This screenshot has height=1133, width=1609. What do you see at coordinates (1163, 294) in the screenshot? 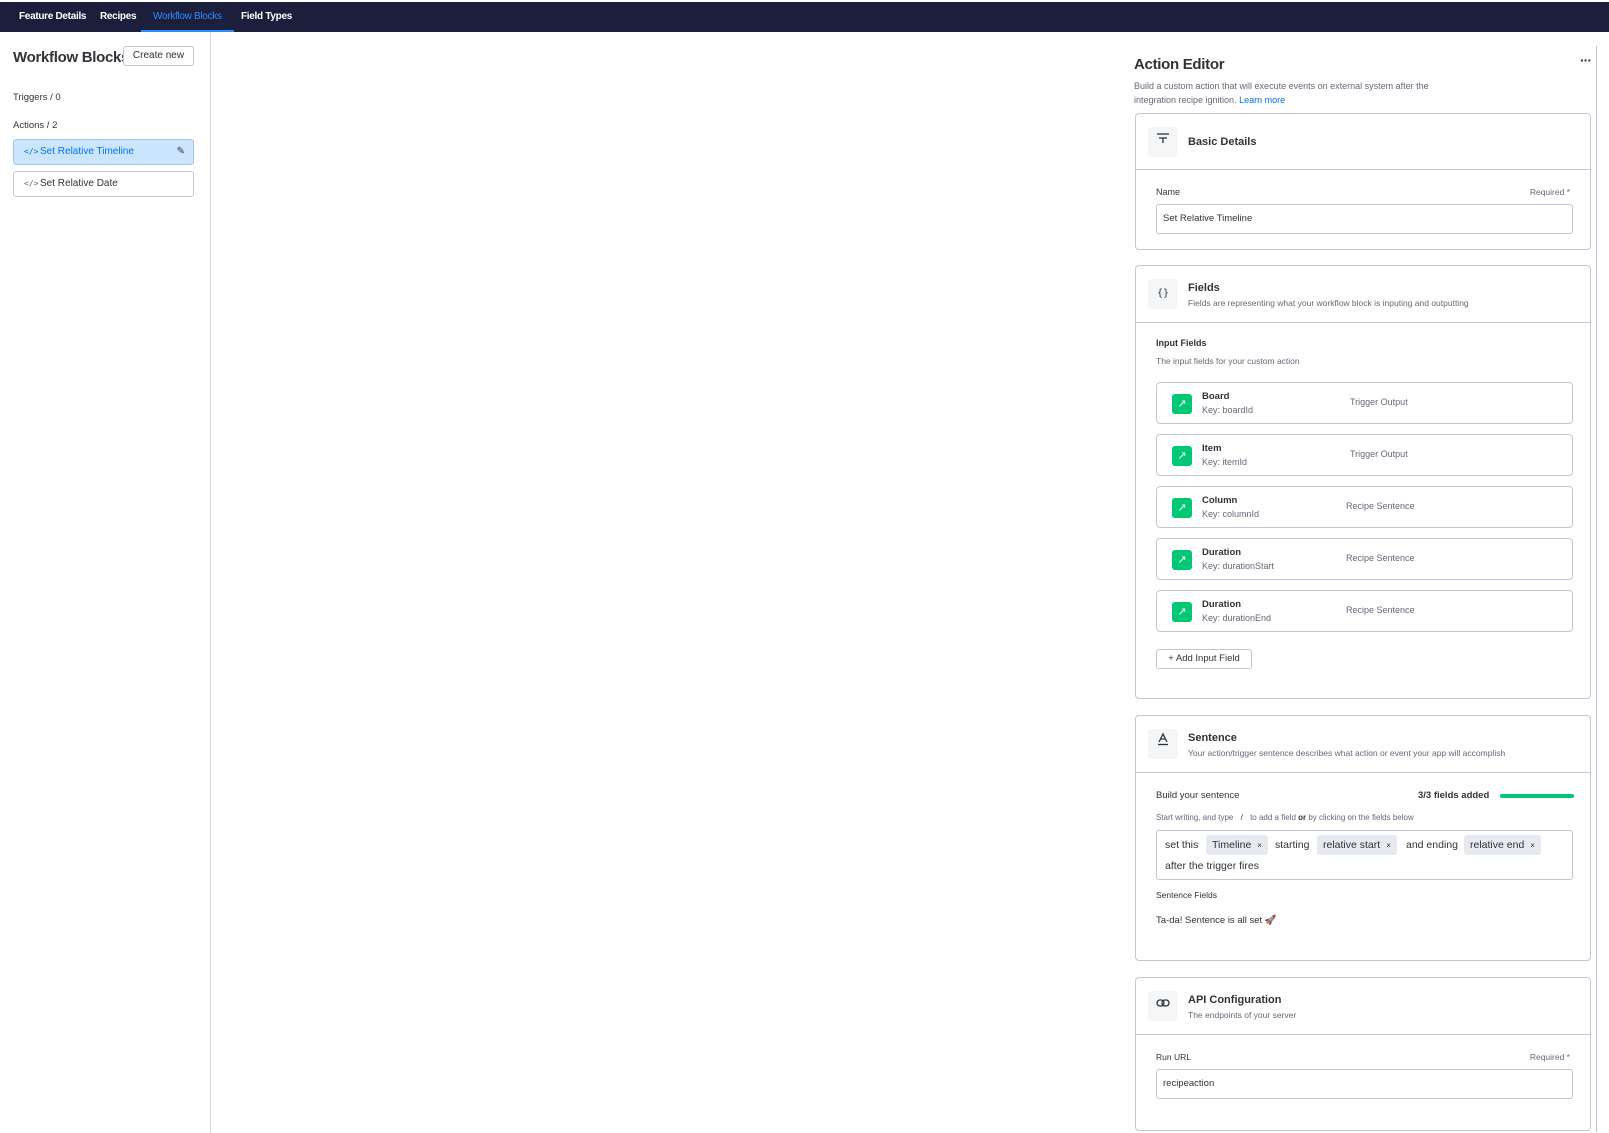
I see `braces-icon: {}` at bounding box center [1163, 294].